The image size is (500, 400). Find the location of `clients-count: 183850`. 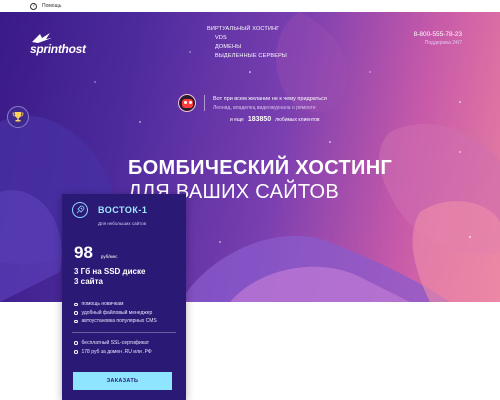

clients-count: 183850 is located at coordinates (259, 119).